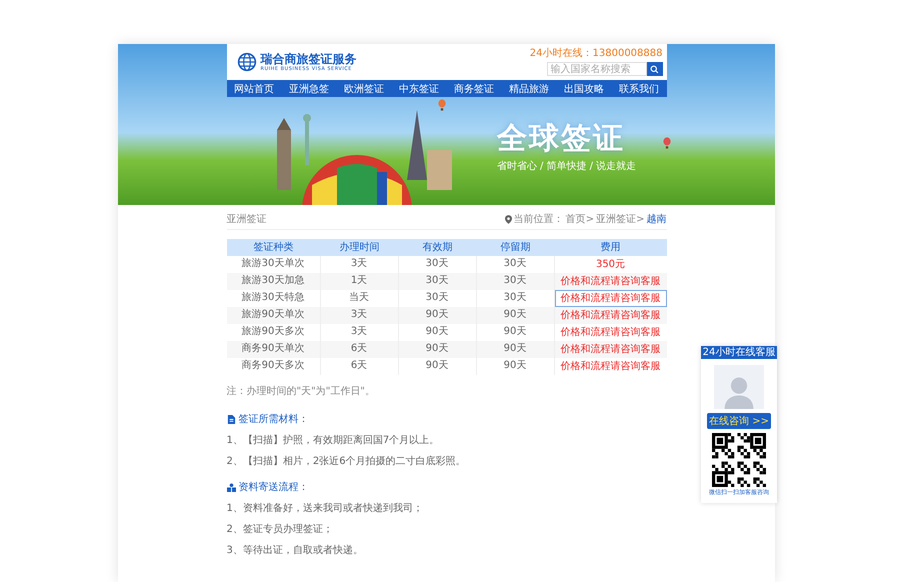 The image size is (900, 582). What do you see at coordinates (739, 387) in the screenshot?
I see `avatar-placeholder` at bounding box center [739, 387].